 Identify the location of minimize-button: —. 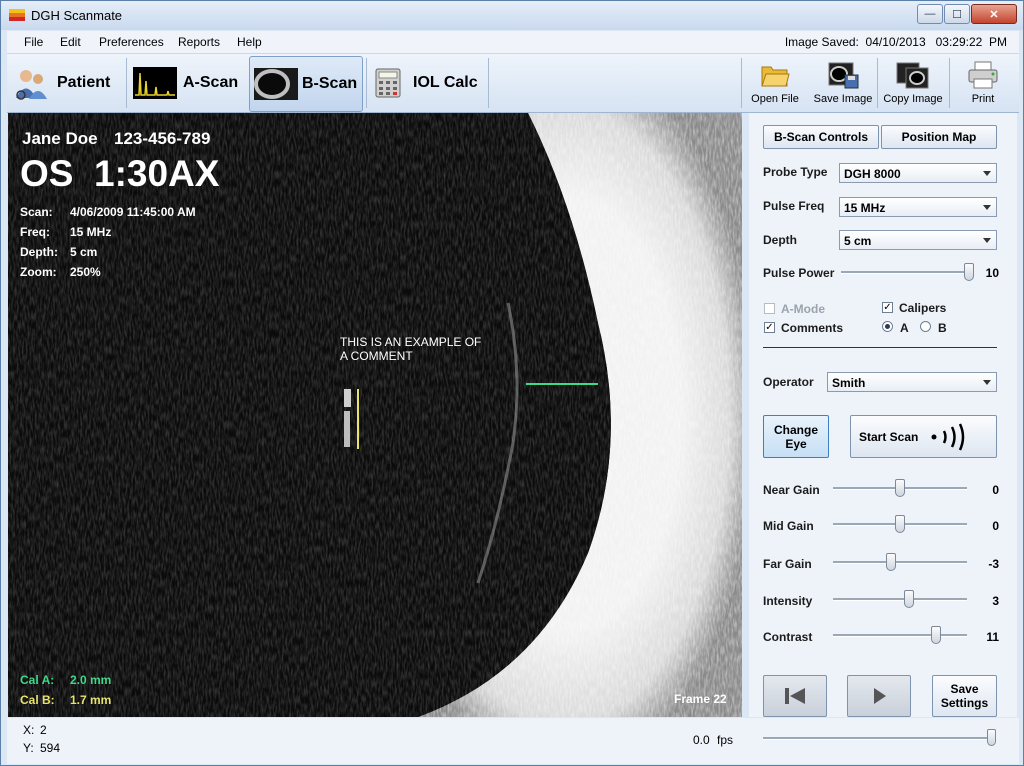
(930, 14).